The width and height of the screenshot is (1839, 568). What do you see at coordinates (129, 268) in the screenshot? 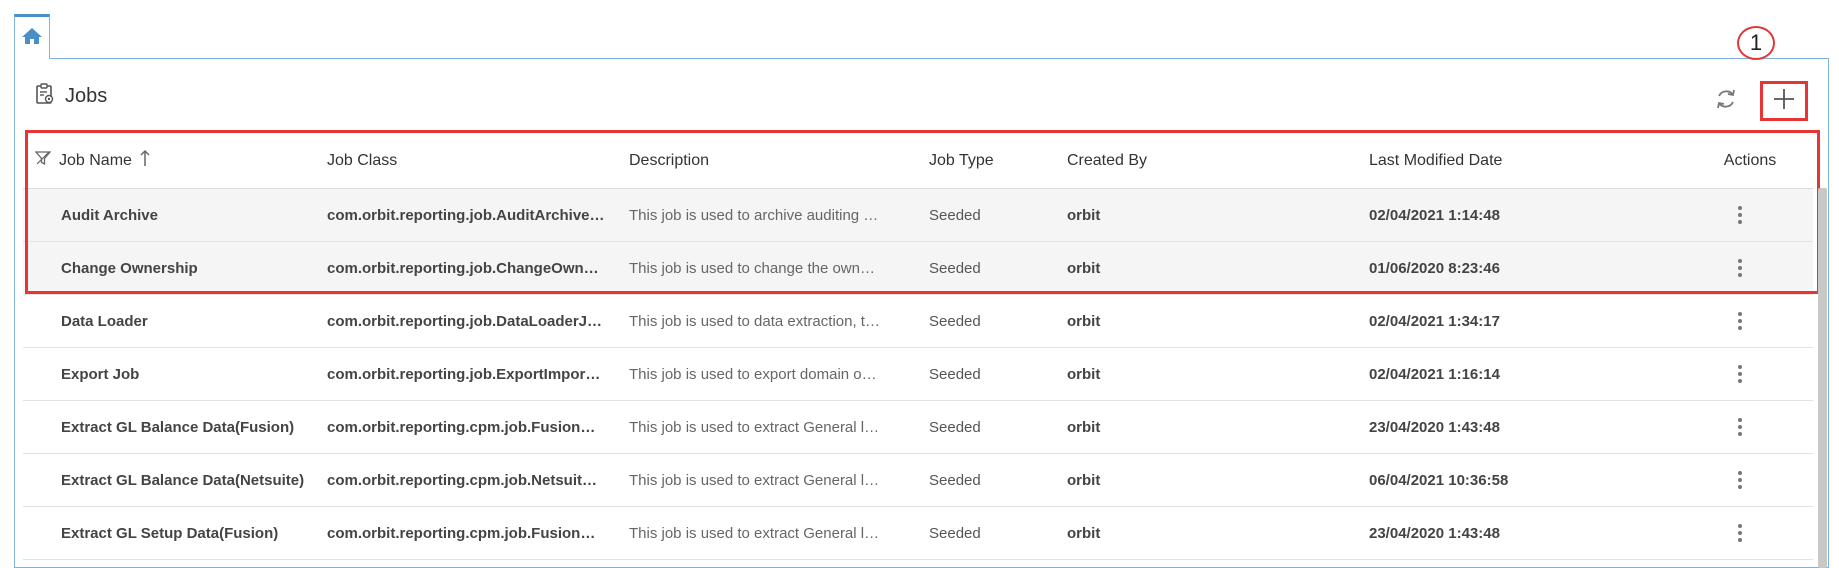
I see `job-name: Change Ownership` at bounding box center [129, 268].